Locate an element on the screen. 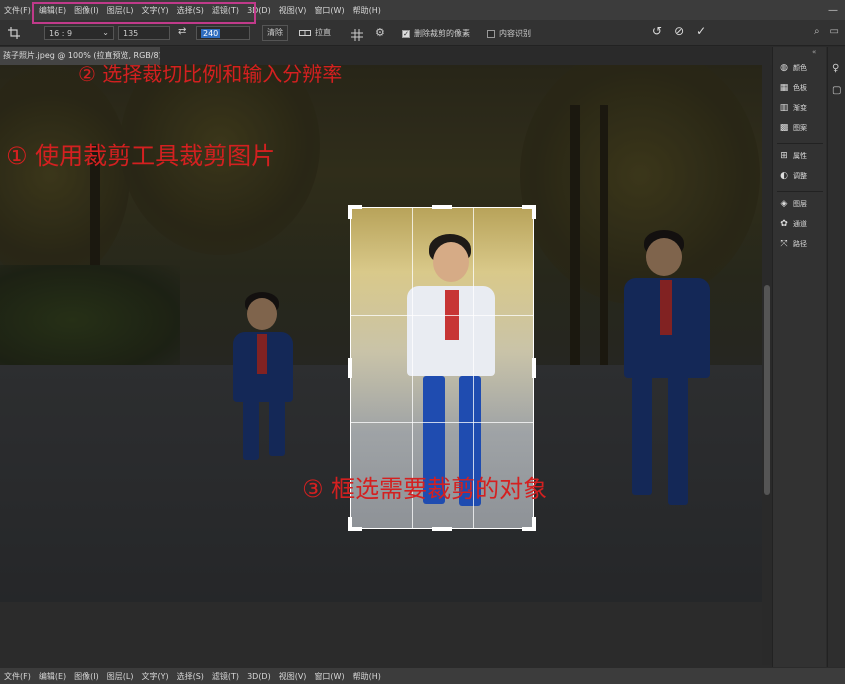 The image size is (845, 684). swatches-icon: ▦ is located at coordinates (784, 88).